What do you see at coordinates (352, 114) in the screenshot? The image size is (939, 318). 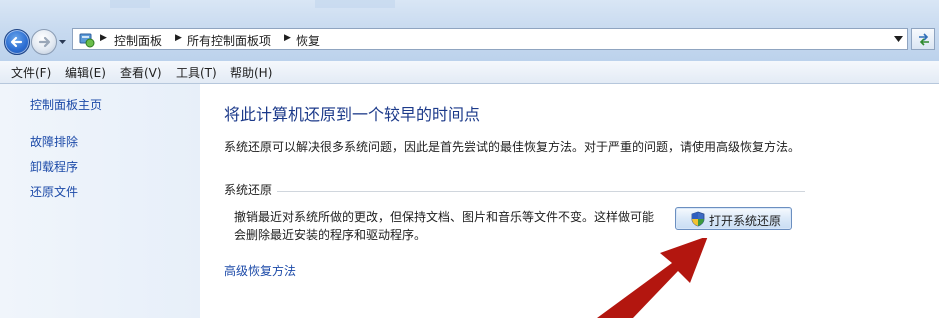 I see `page-title: 将此计算机还原到一个较早的时间点` at bounding box center [352, 114].